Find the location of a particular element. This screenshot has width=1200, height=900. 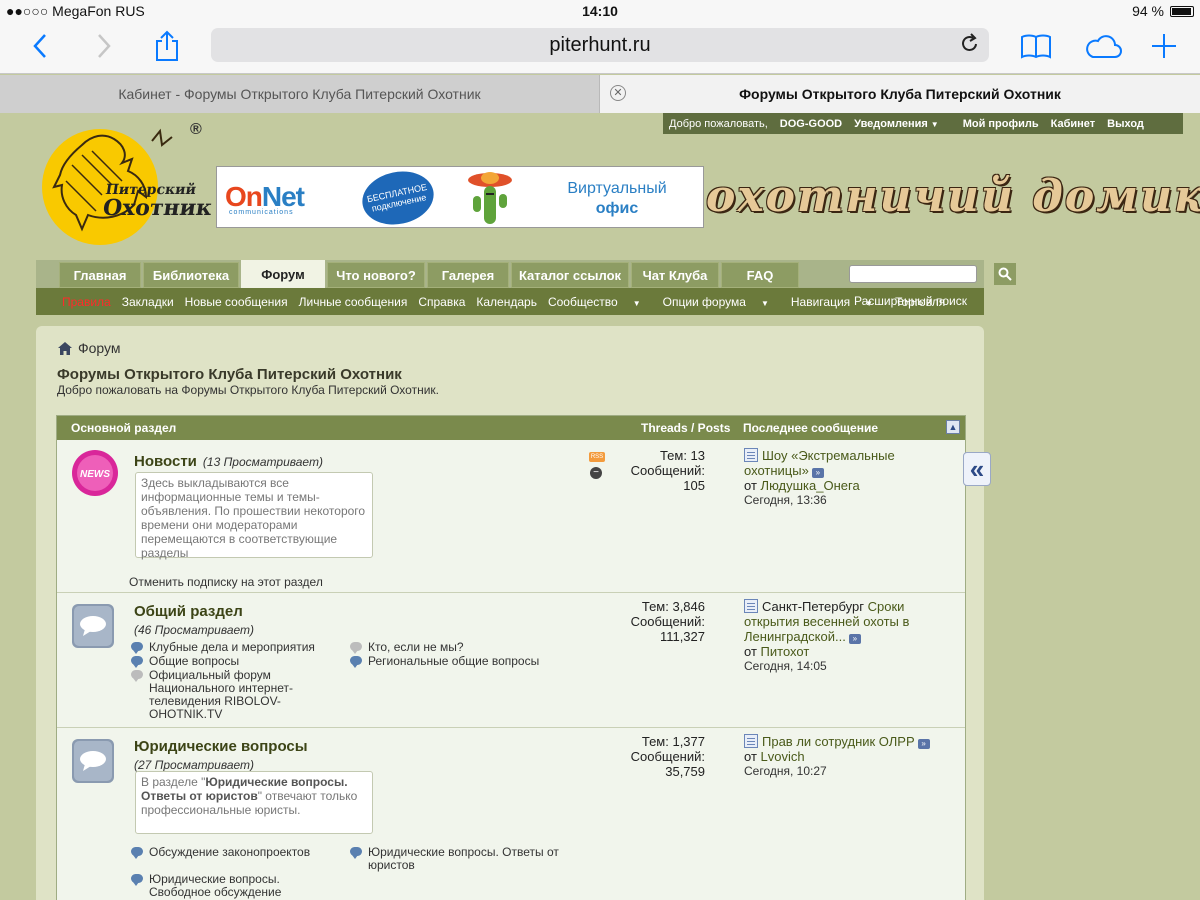

viewing-count: (13 Просматривает) is located at coordinates (262, 462).